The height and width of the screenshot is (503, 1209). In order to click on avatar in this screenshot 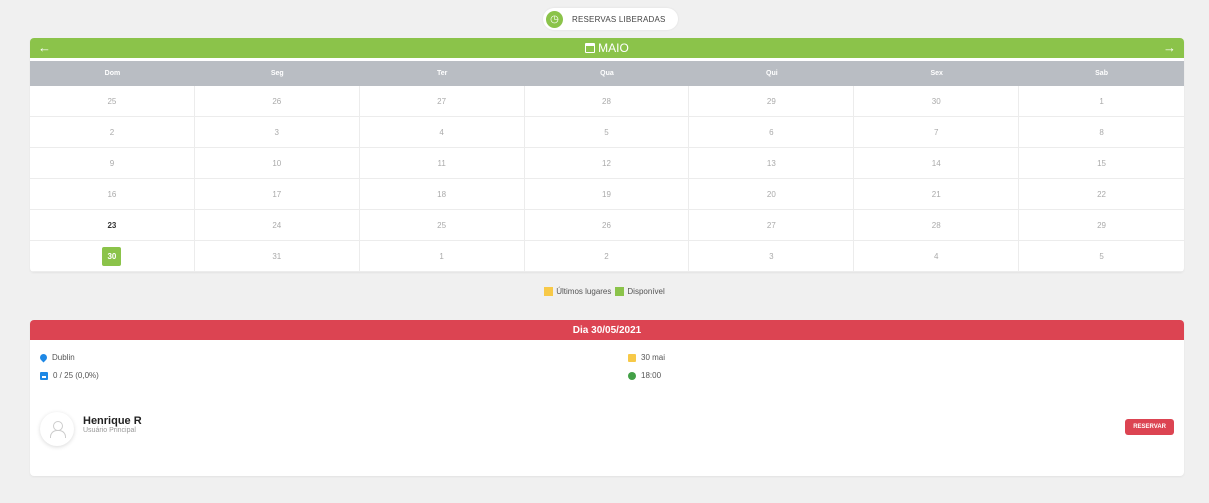, I will do `click(57, 429)`.